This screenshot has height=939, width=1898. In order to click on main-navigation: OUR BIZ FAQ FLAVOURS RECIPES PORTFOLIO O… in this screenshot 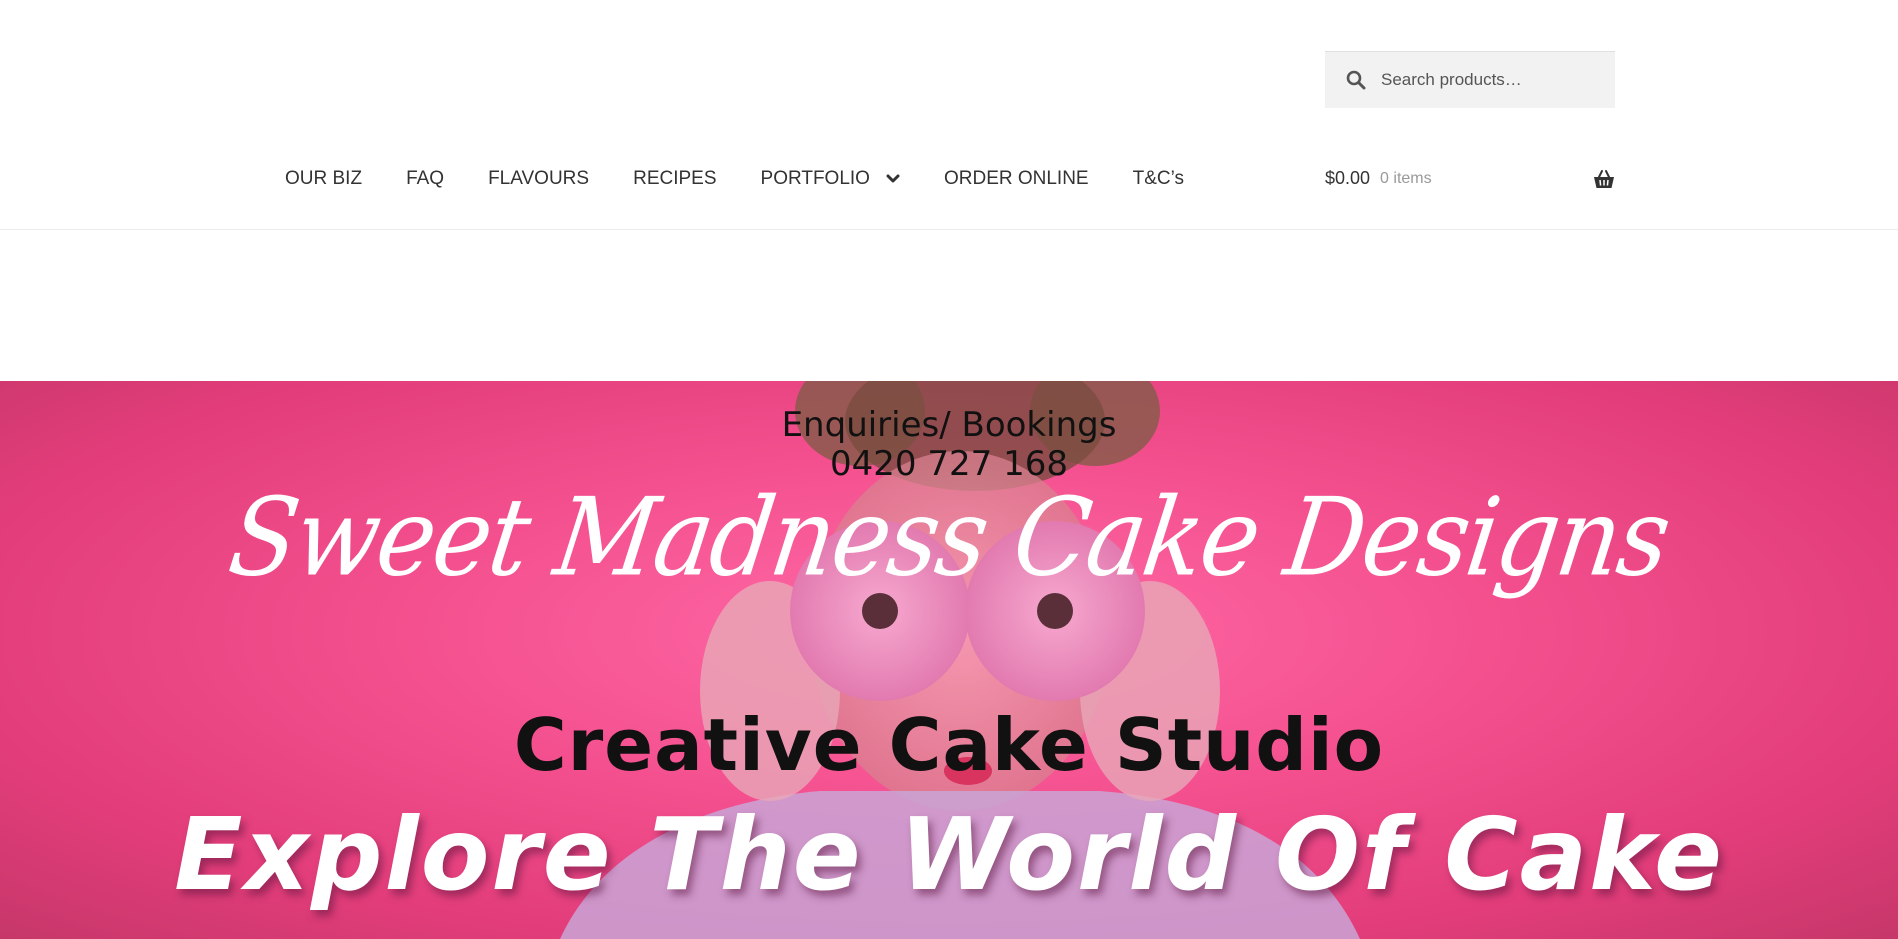, I will do `click(756, 179)`.